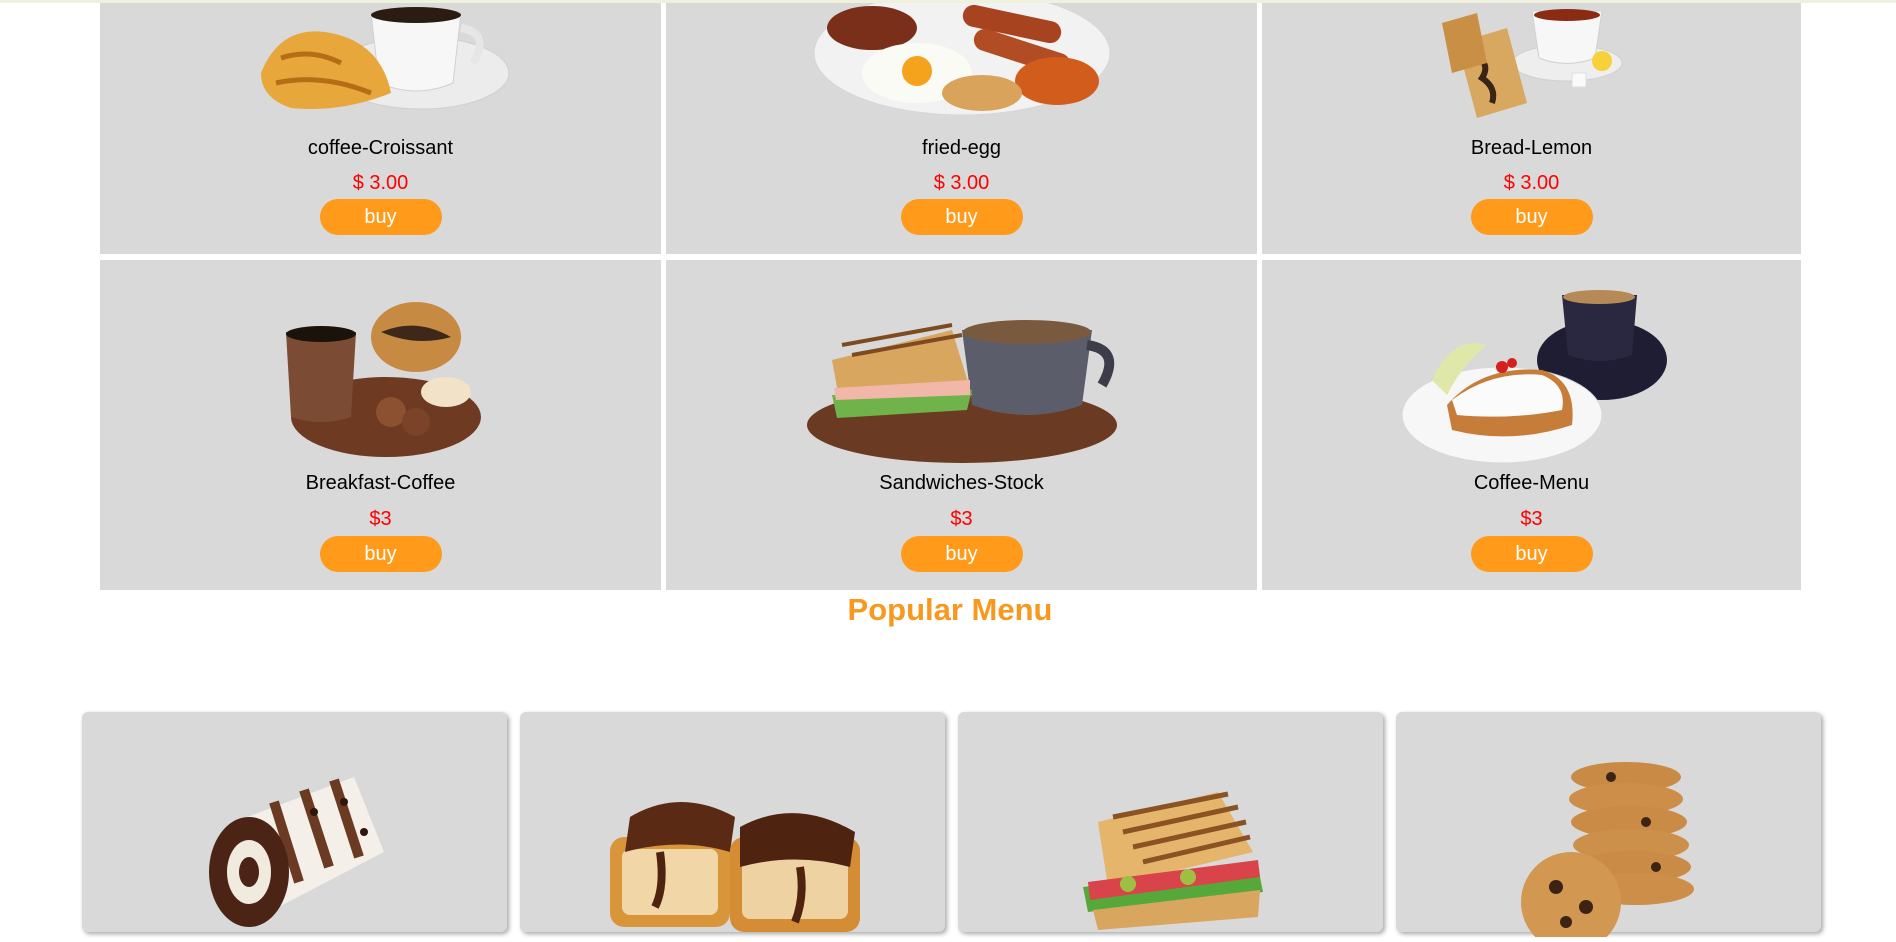 Image resolution: width=1896 pixels, height=942 pixels. I want to click on item-name: fried-egg, so click(961, 148).